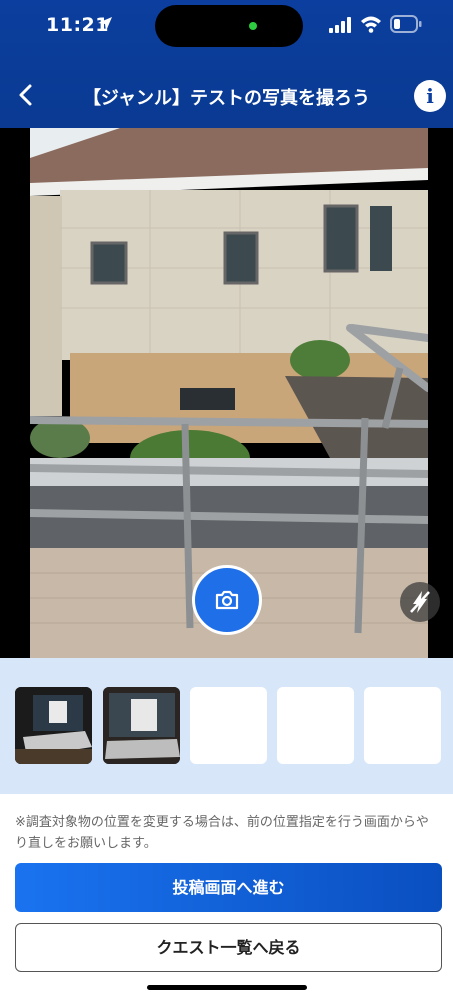  I want to click on proceed-to-post-button: 投稿画面へ進む, so click(228, 887).